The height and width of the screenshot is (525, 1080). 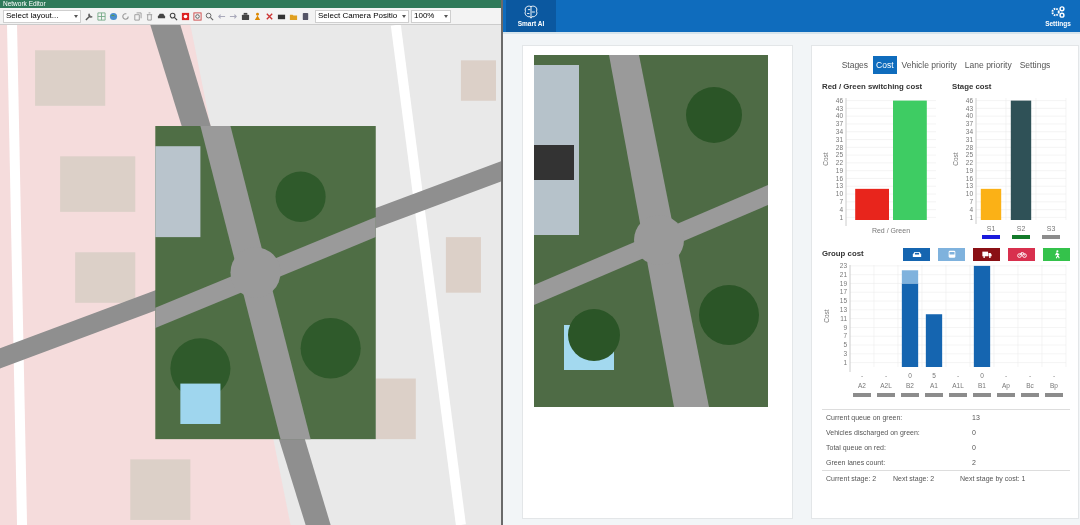 What do you see at coordinates (1035, 65) in the screenshot?
I see `tab: Settings` at bounding box center [1035, 65].